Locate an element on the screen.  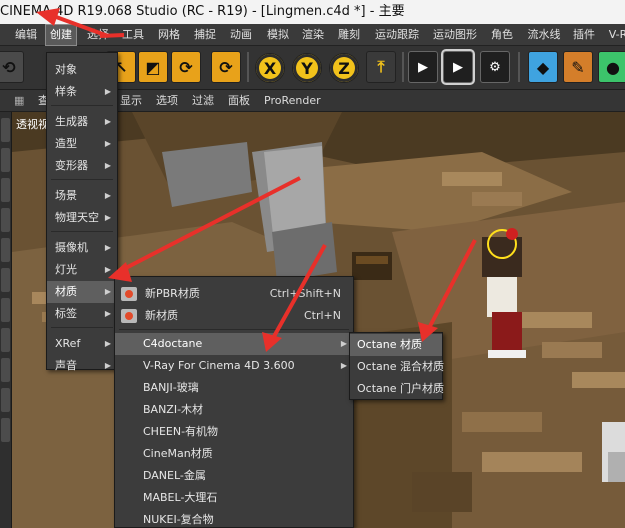
create-menu-item: 摄像机 ▶ is located at coordinates (82, 248).